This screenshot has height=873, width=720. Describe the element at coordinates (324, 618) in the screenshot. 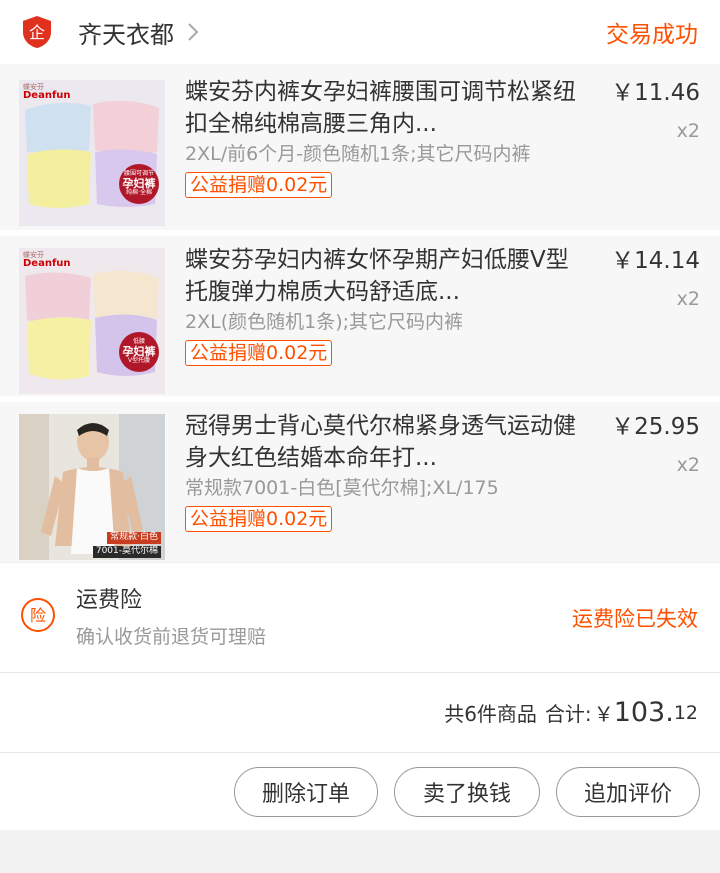

I see `insurance-texts: 运费险 确认收货前退货可理赔` at that location.